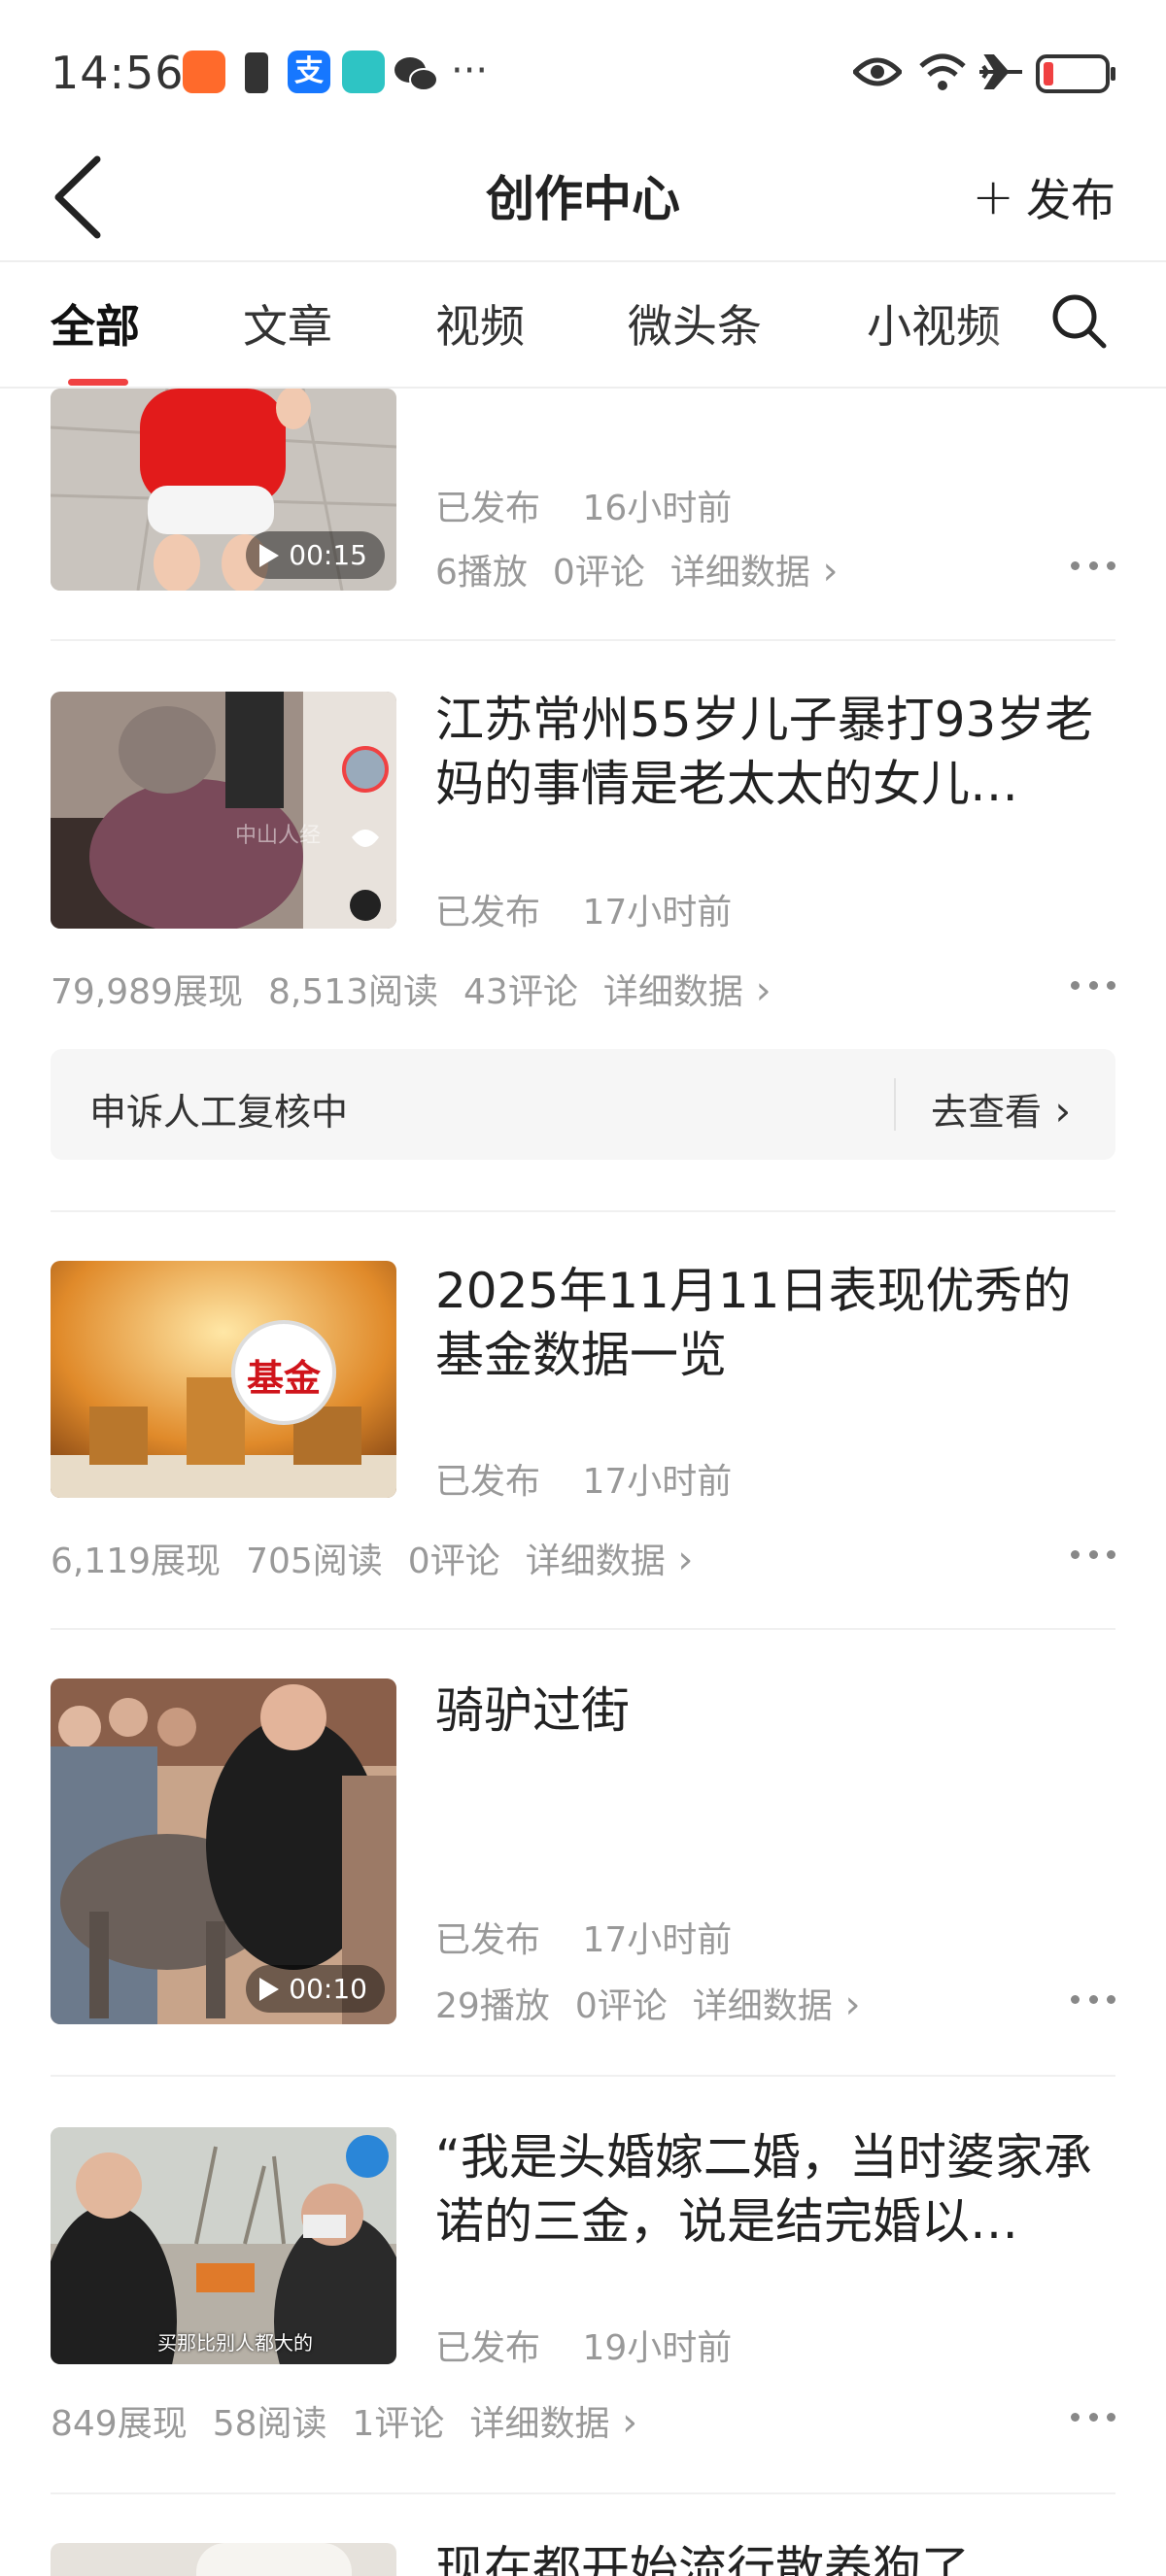  I want to click on item-stats: 79,989展现 8,513阅读 43评论 详细数据, so click(424, 989).